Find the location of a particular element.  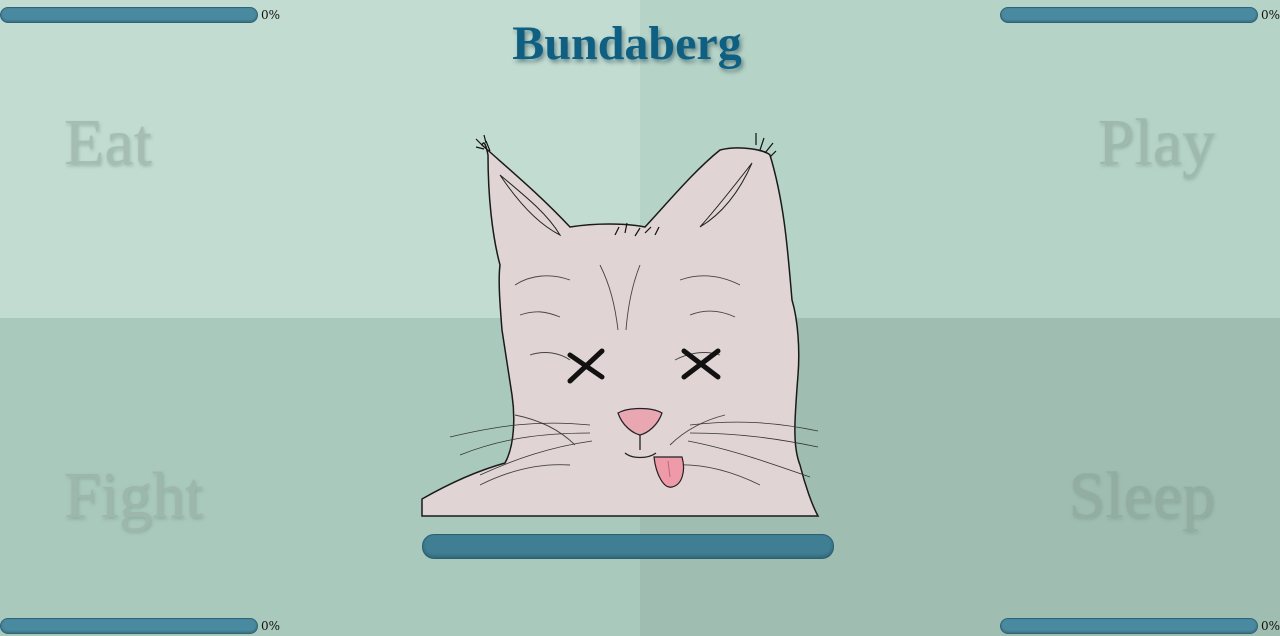

sleep-label: Sleep is located at coordinates (1141, 495).